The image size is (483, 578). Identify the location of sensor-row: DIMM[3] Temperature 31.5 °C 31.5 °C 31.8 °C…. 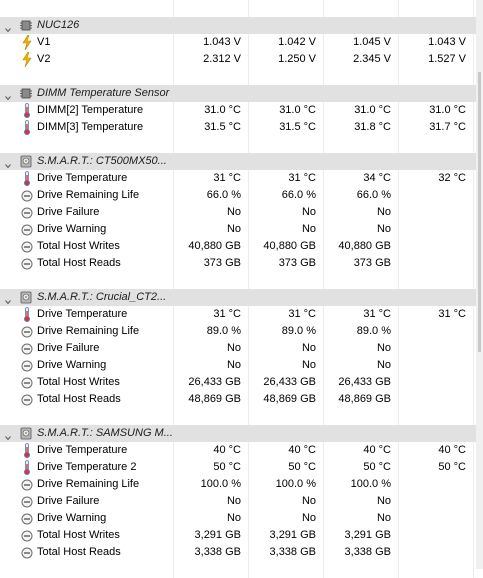
(238, 127).